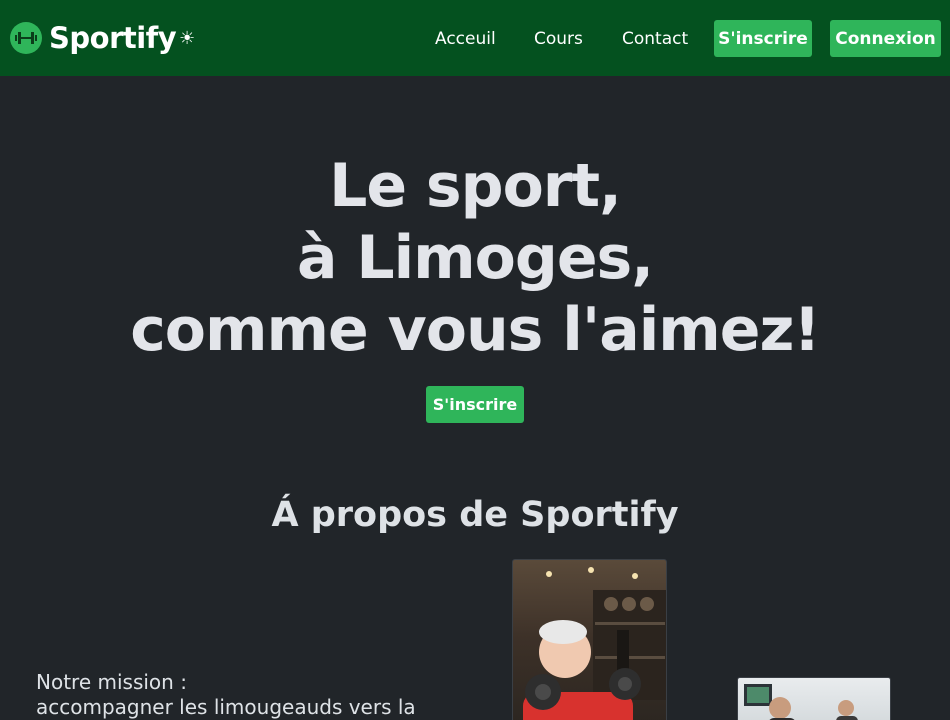  What do you see at coordinates (111, 682) in the screenshot?
I see `mission-heading: Notre mission :` at bounding box center [111, 682].